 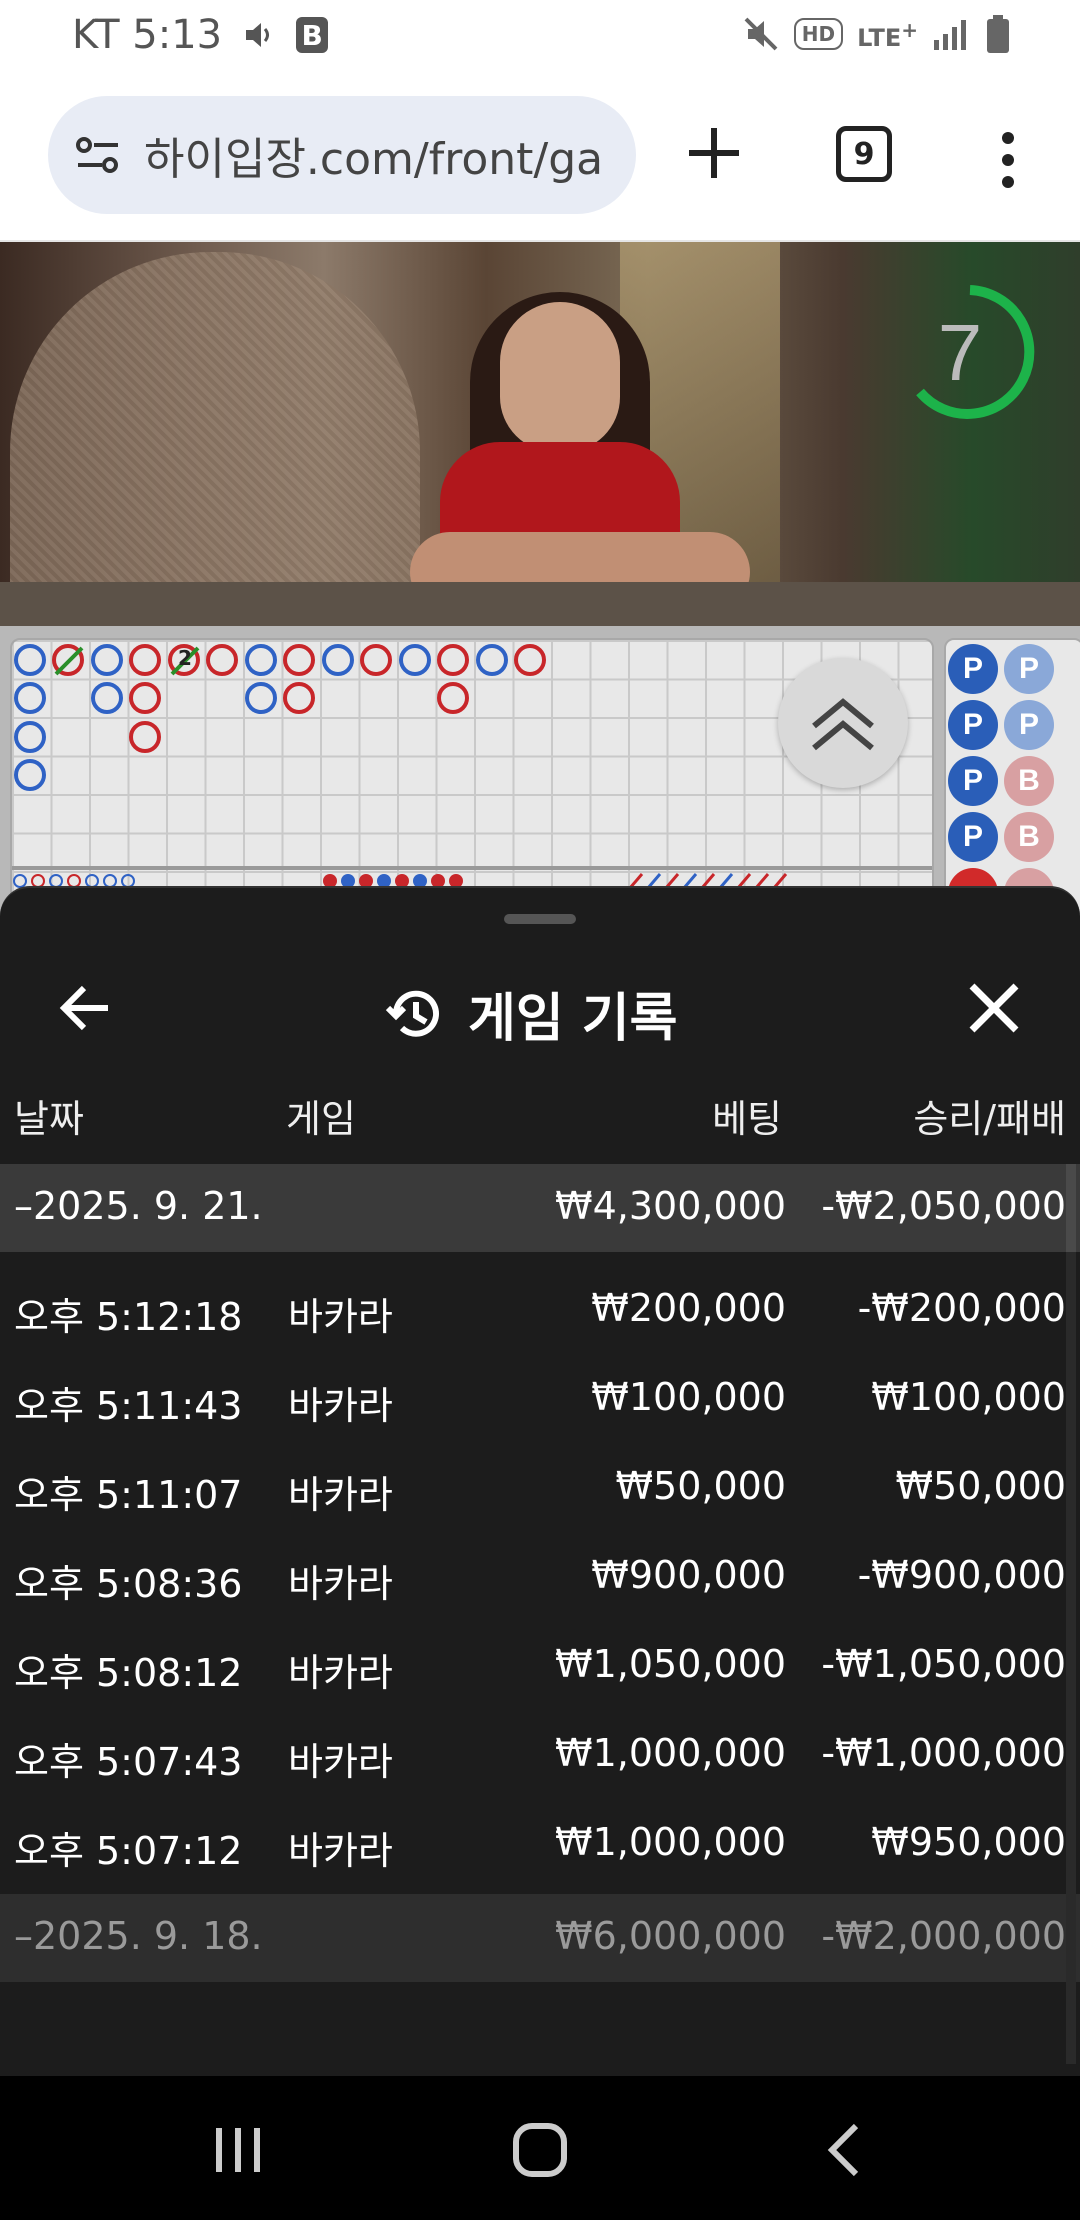 What do you see at coordinates (86, 1008) in the screenshot?
I see `back-arrow-icon` at bounding box center [86, 1008].